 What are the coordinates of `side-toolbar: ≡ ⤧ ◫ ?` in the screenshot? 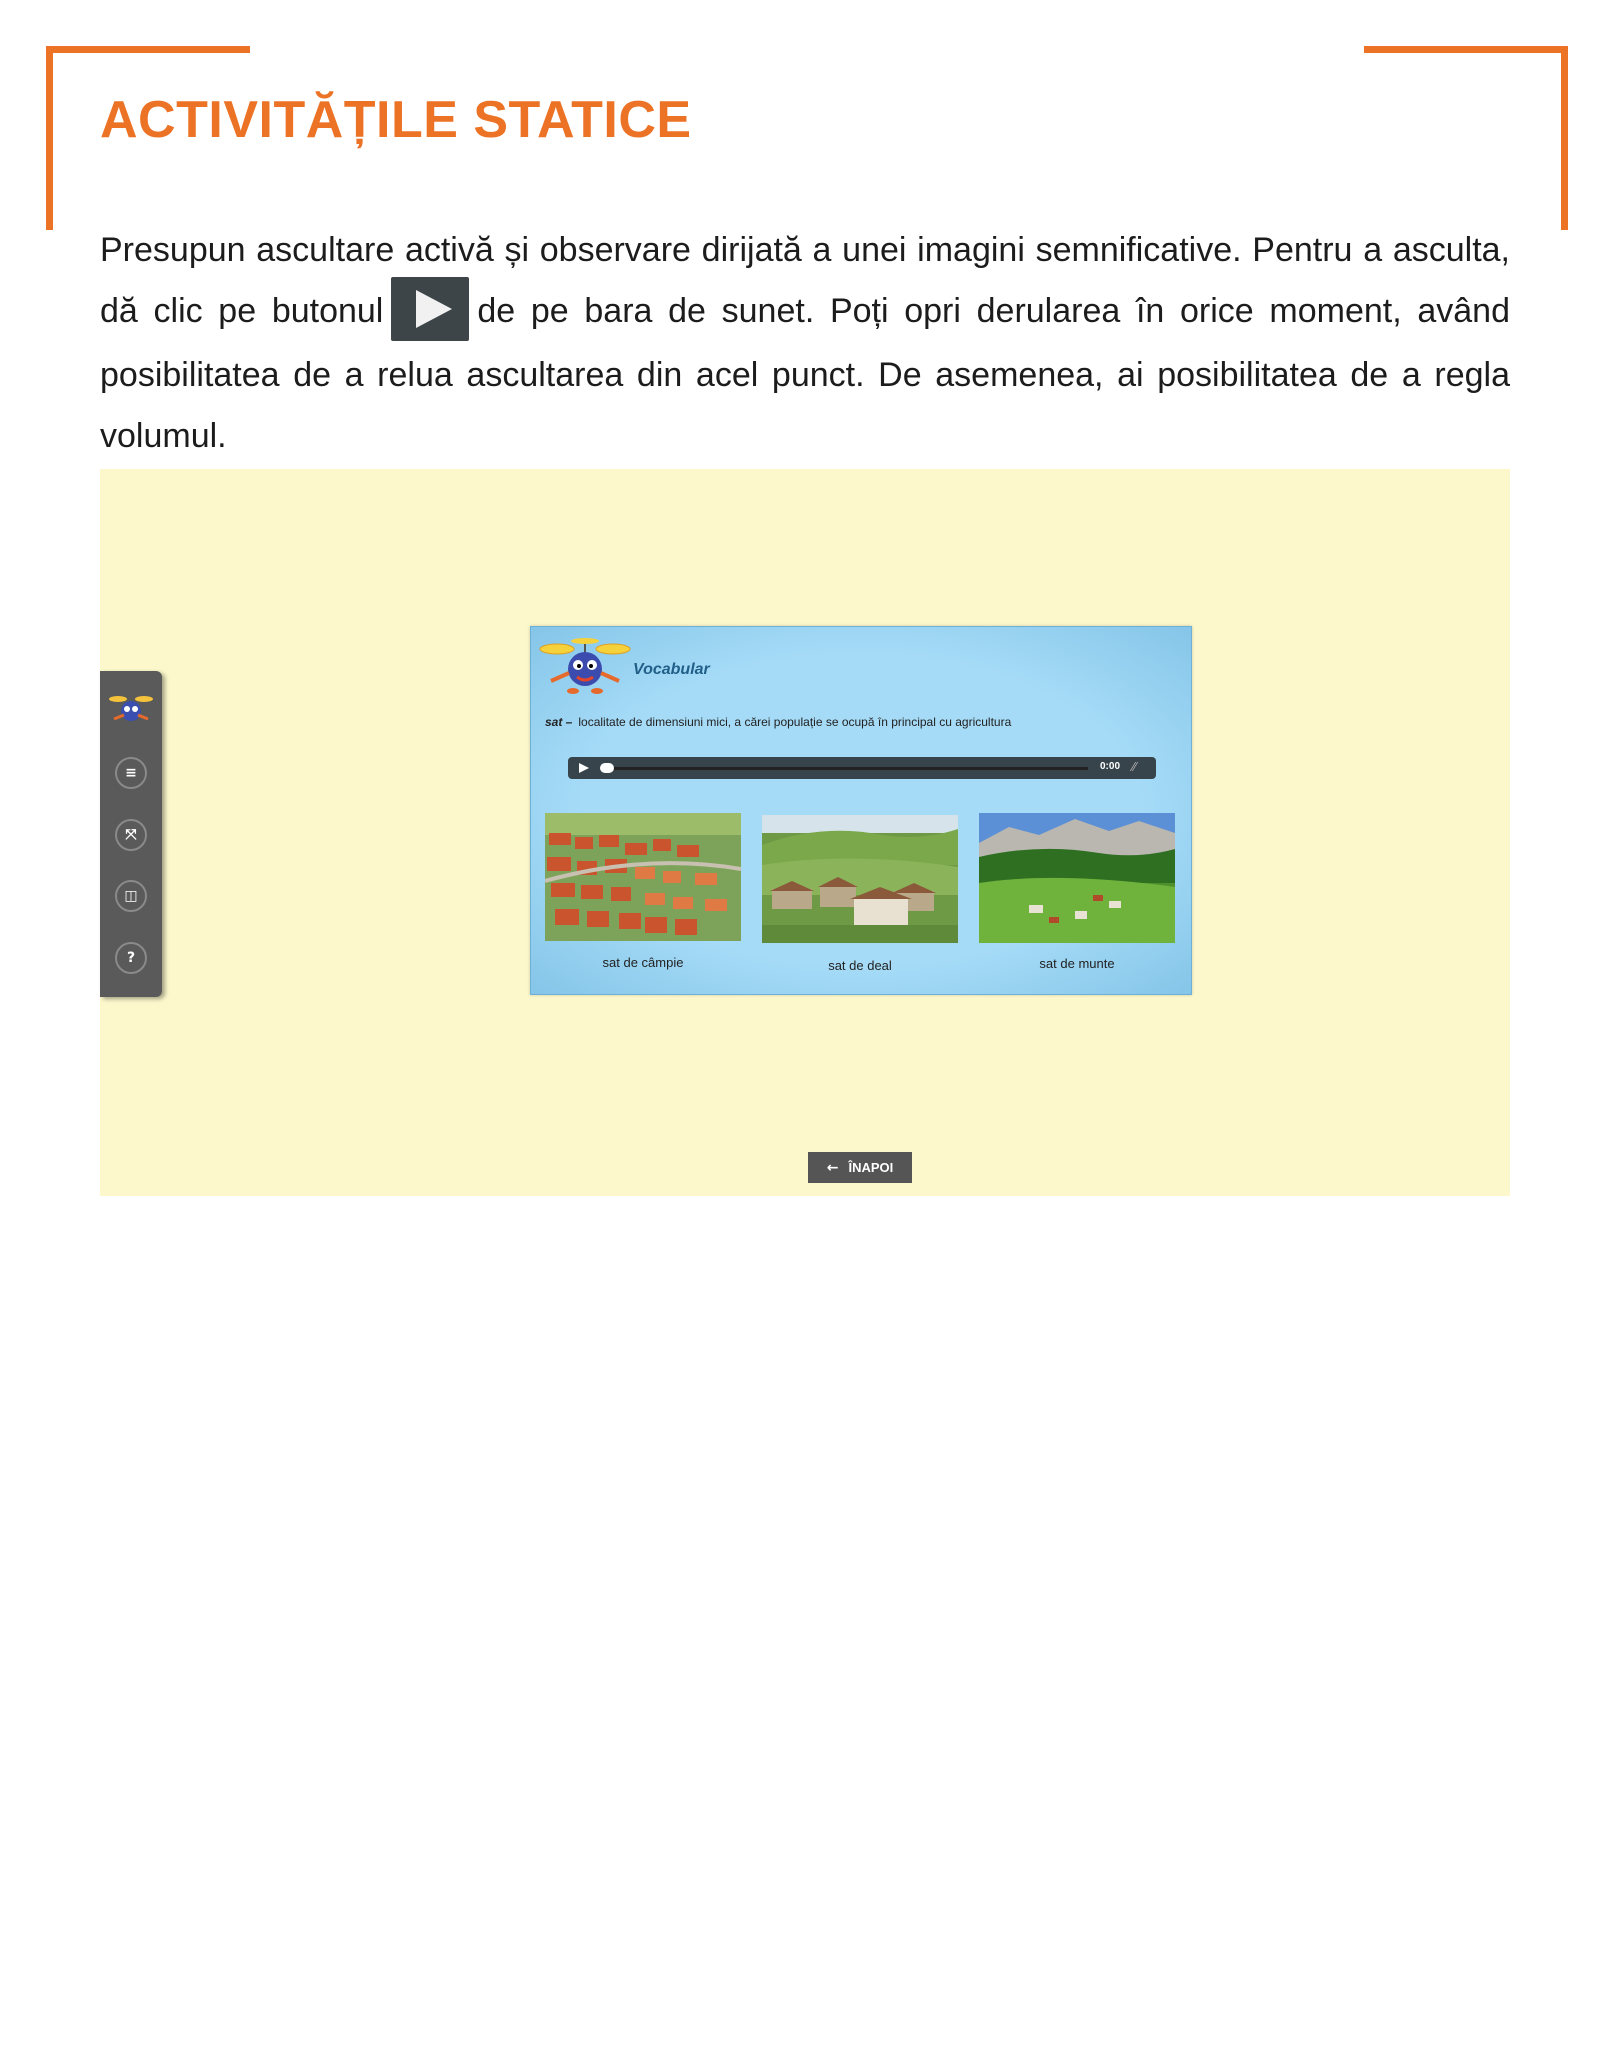 It's located at (131, 834).